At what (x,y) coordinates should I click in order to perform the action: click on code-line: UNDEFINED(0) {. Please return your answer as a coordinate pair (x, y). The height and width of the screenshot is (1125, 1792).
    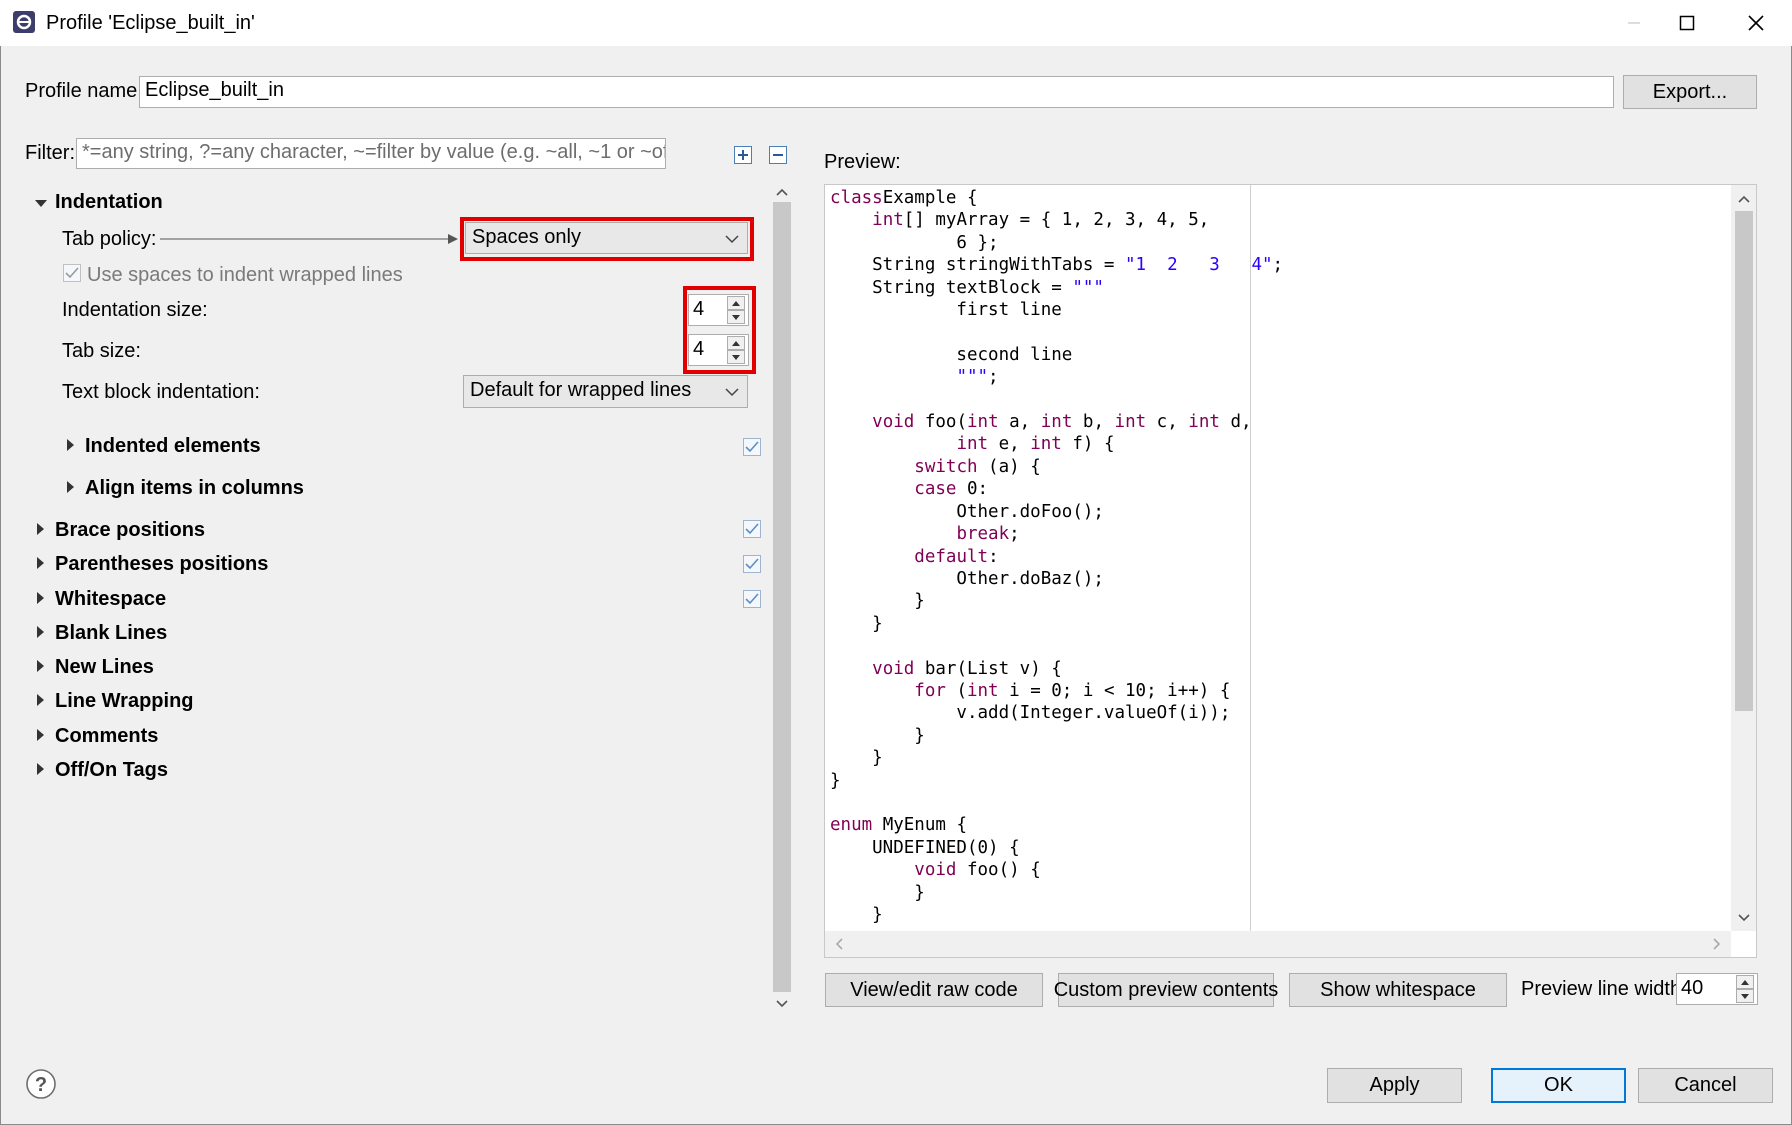
    Looking at the image, I should click on (1056, 848).